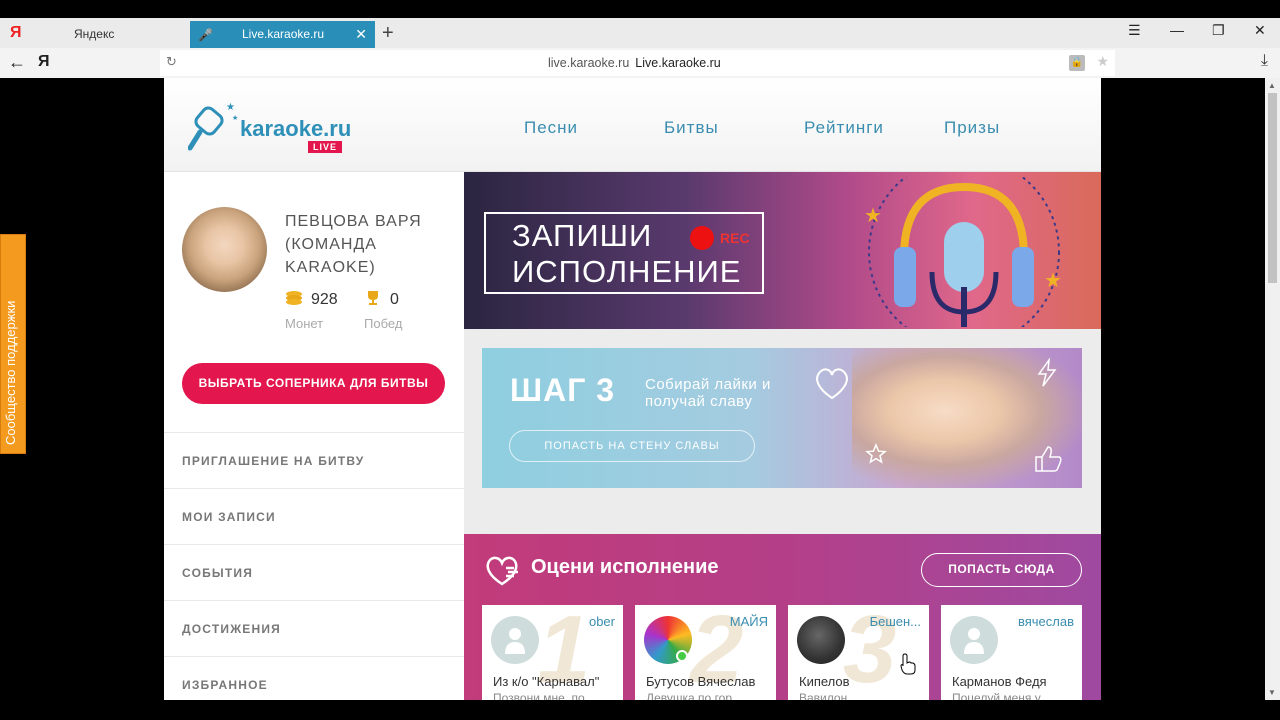 The width and height of the screenshot is (1280, 720). What do you see at coordinates (1134, 30) in the screenshot?
I see `menu-icon: ☰` at bounding box center [1134, 30].